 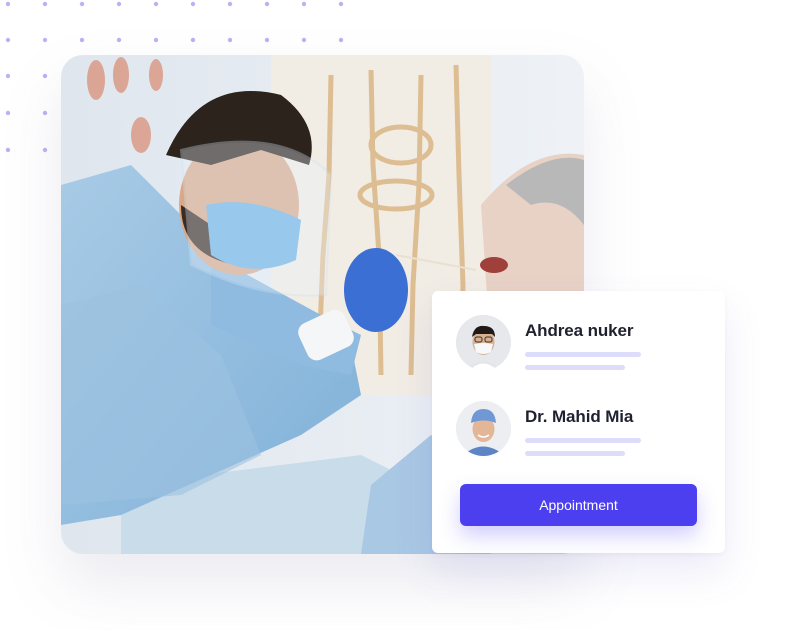 What do you see at coordinates (579, 416) in the screenshot?
I see `doctor-name: Dr. Mahid Mia` at bounding box center [579, 416].